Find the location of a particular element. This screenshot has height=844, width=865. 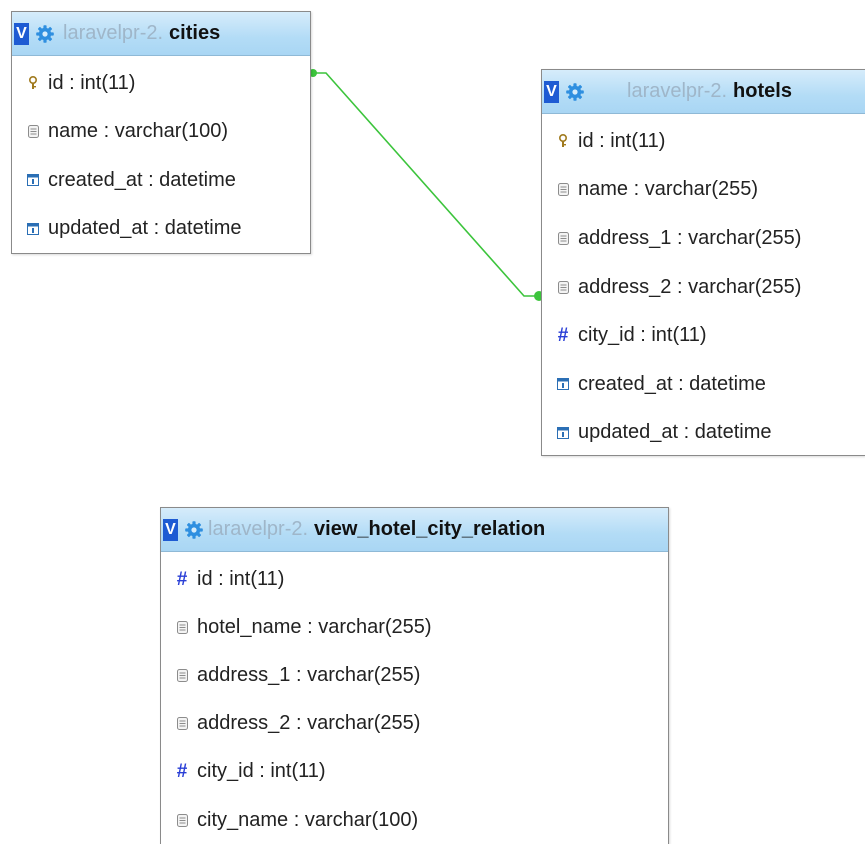

table-header: V laravelpr-2. hotels is located at coordinates (703, 92).